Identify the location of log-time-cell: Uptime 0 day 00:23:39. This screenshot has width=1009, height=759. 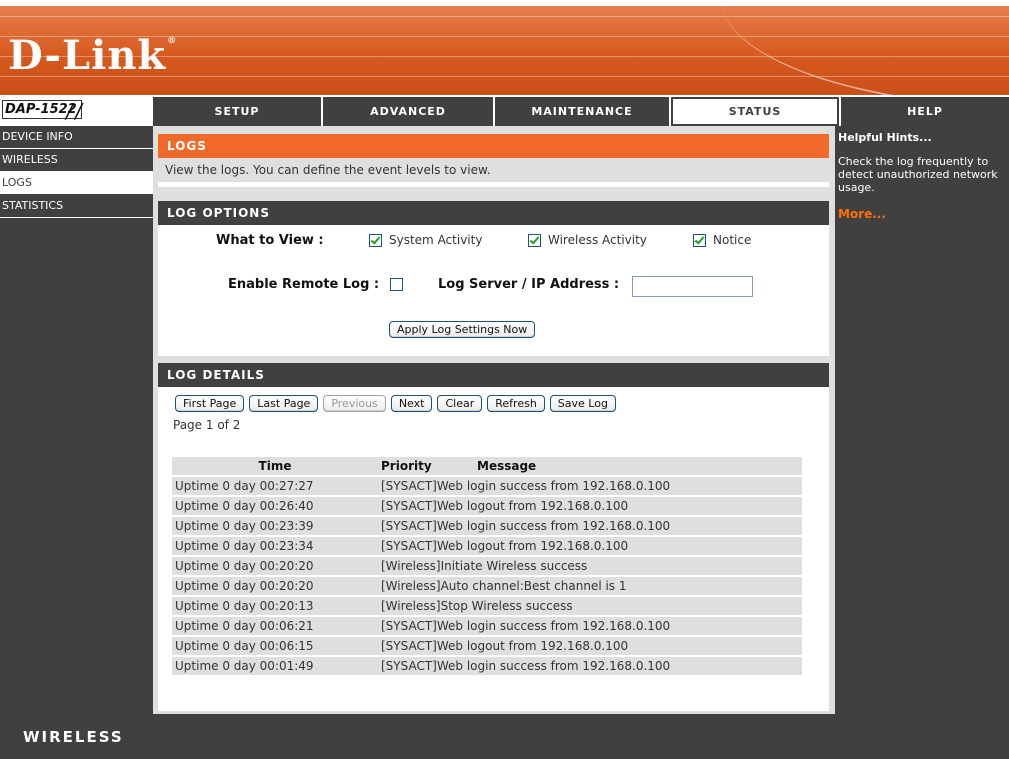
(275, 526).